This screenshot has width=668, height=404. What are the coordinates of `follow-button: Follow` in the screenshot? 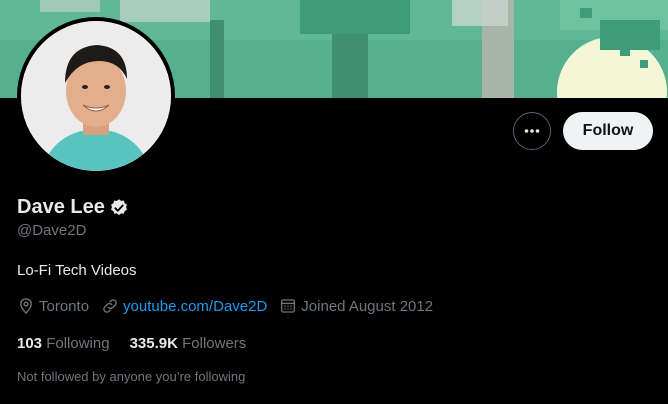 It's located at (608, 131).